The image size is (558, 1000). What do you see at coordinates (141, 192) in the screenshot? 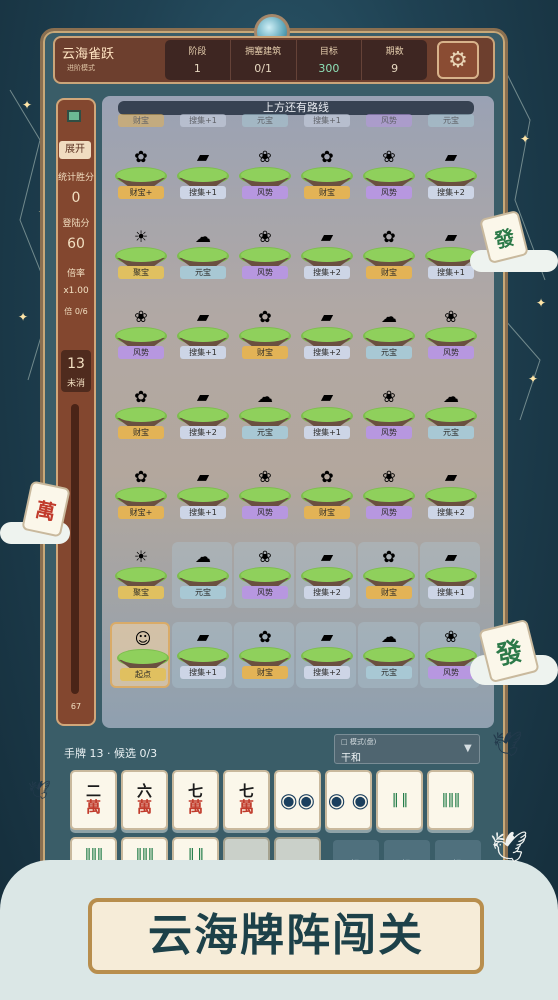
I see `island-label: 财宝+` at bounding box center [141, 192].